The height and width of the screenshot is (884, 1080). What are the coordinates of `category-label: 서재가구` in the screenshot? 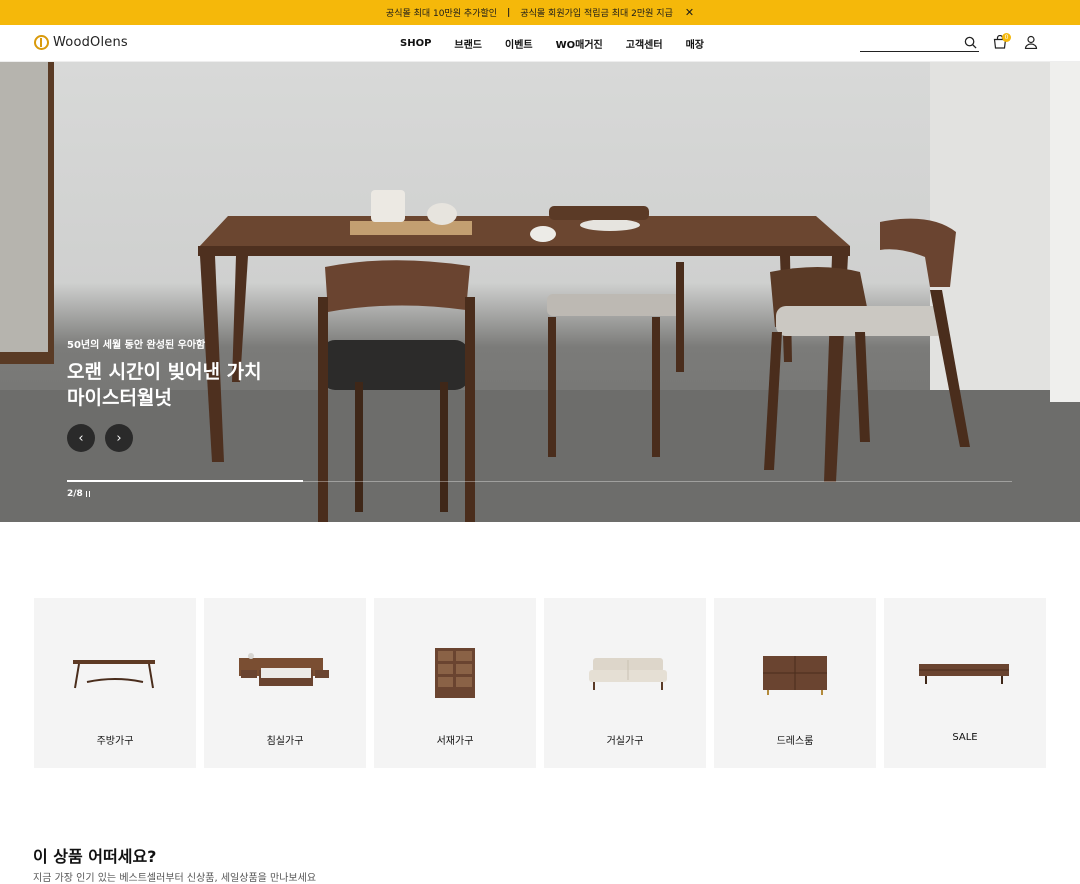 It's located at (455, 741).